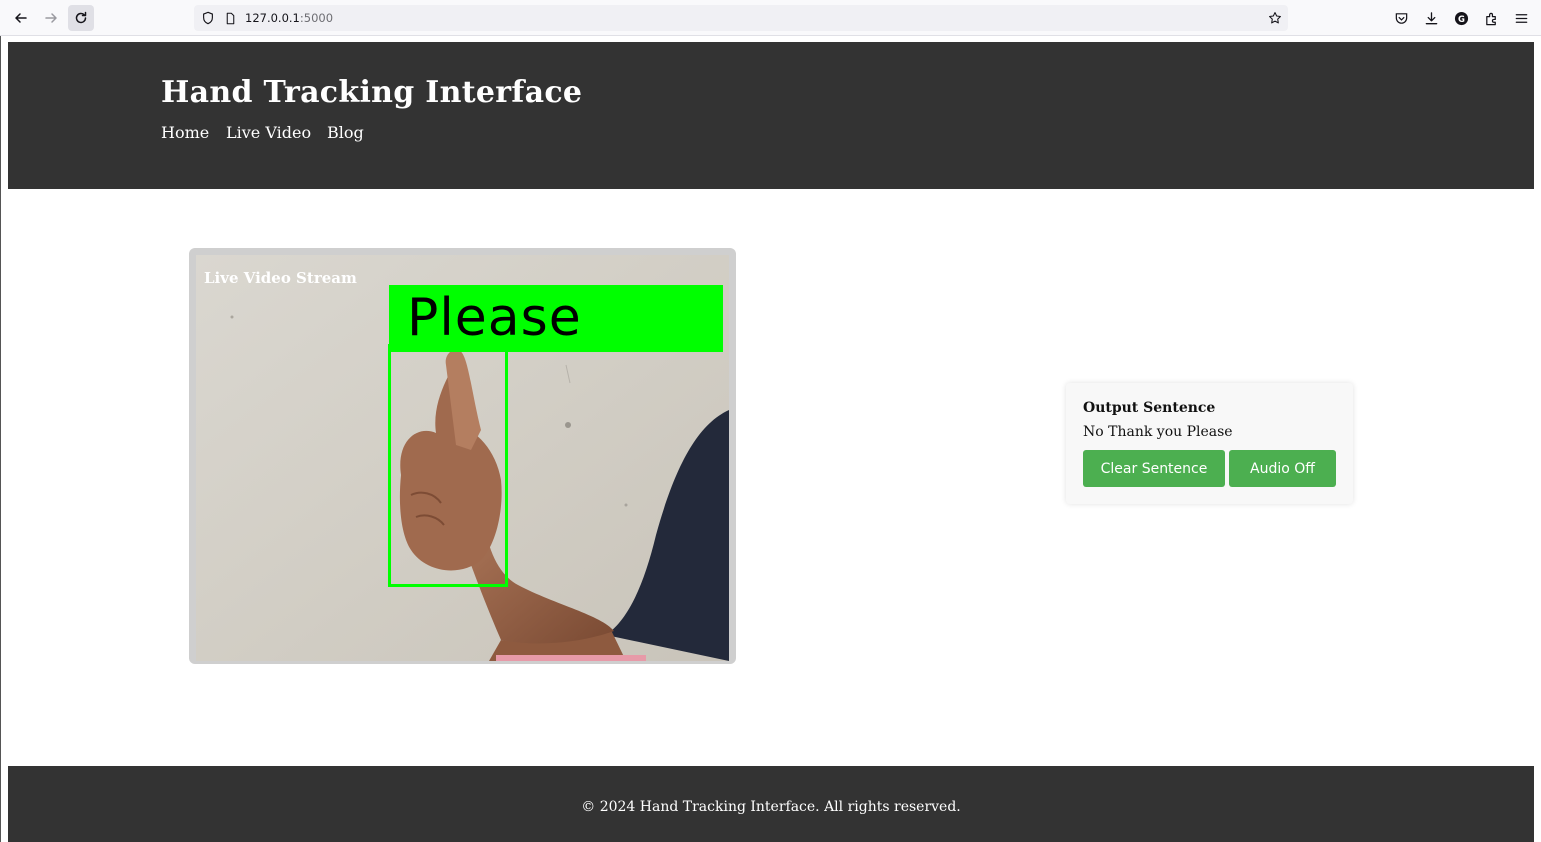  Describe the element at coordinates (1149, 408) in the screenshot. I see `output-sentence-title: Output Sentence` at that location.